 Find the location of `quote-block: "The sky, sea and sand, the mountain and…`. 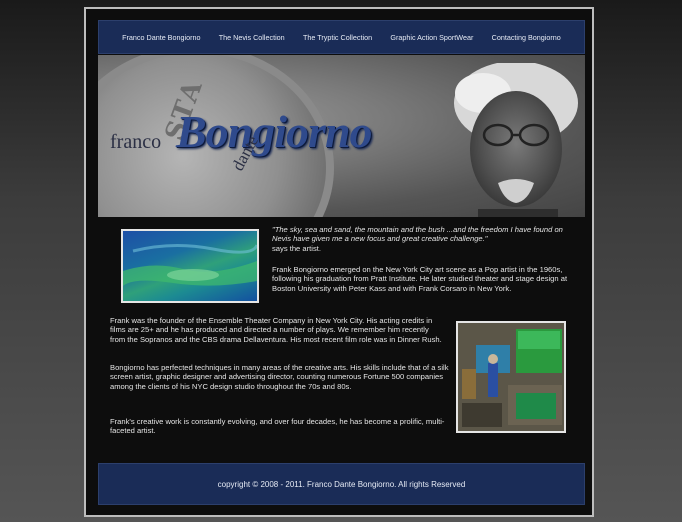

quote-block: "The sky, sea and sand, the mountain and… is located at coordinates (422, 239).